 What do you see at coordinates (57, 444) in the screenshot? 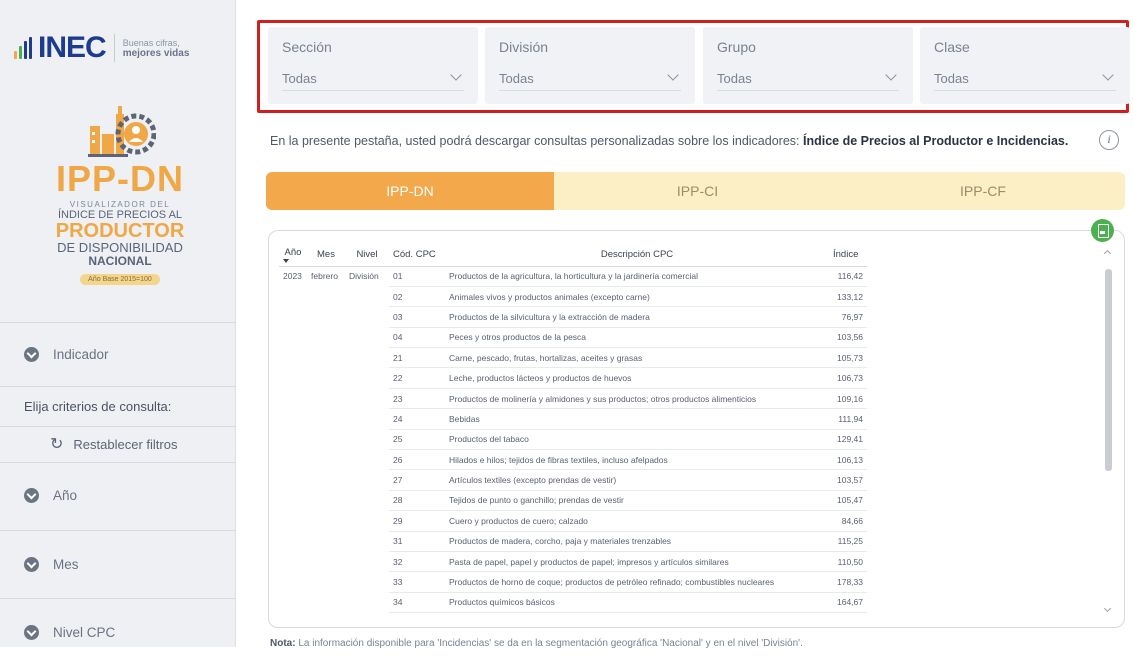
I see `reset-icon: ↻` at bounding box center [57, 444].